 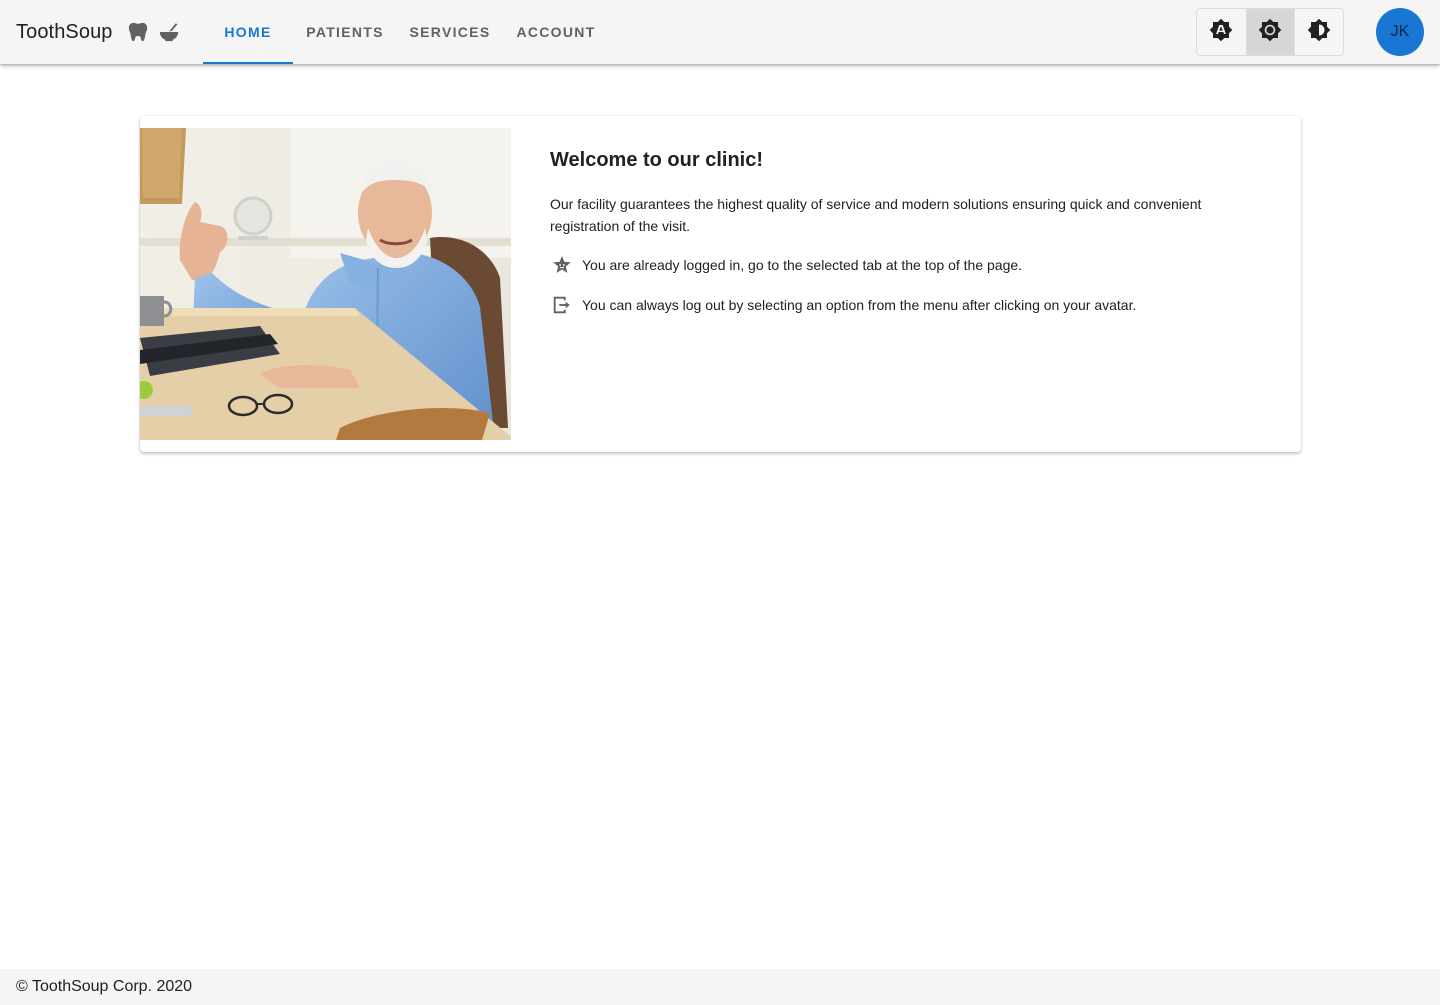 I want to click on light-mode-button, so click(x=1270, y=32).